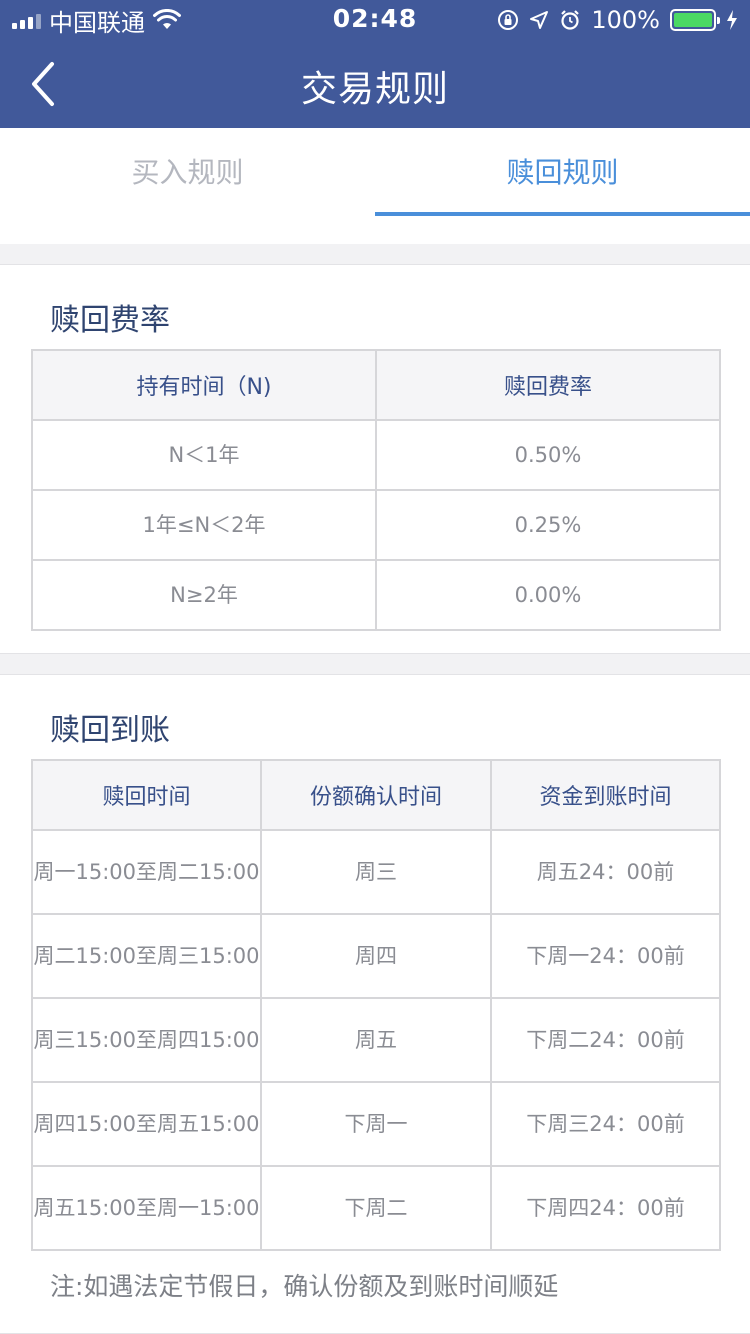 The image size is (750, 1334). I want to click on table-row: 1年≤N＜2年 0.25%, so click(376, 525).